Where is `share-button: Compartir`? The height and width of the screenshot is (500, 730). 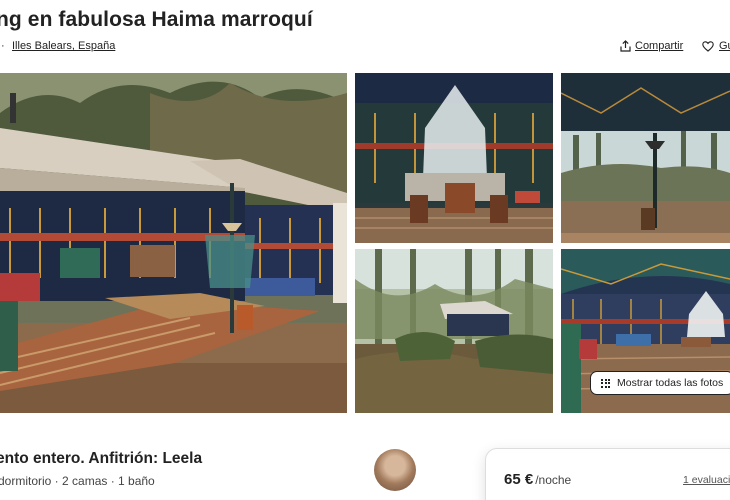
share-button: Compartir is located at coordinates (651, 46).